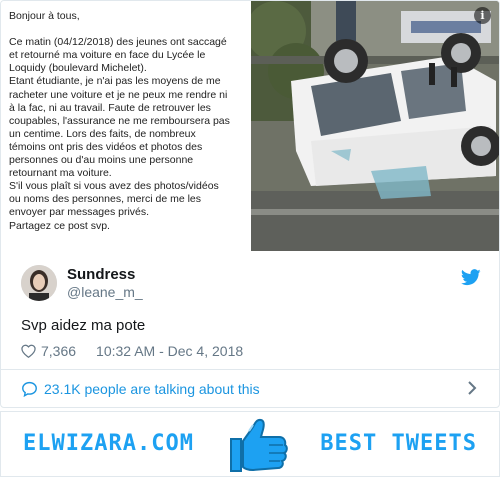  I want to click on chevron-right-icon, so click(472, 388).